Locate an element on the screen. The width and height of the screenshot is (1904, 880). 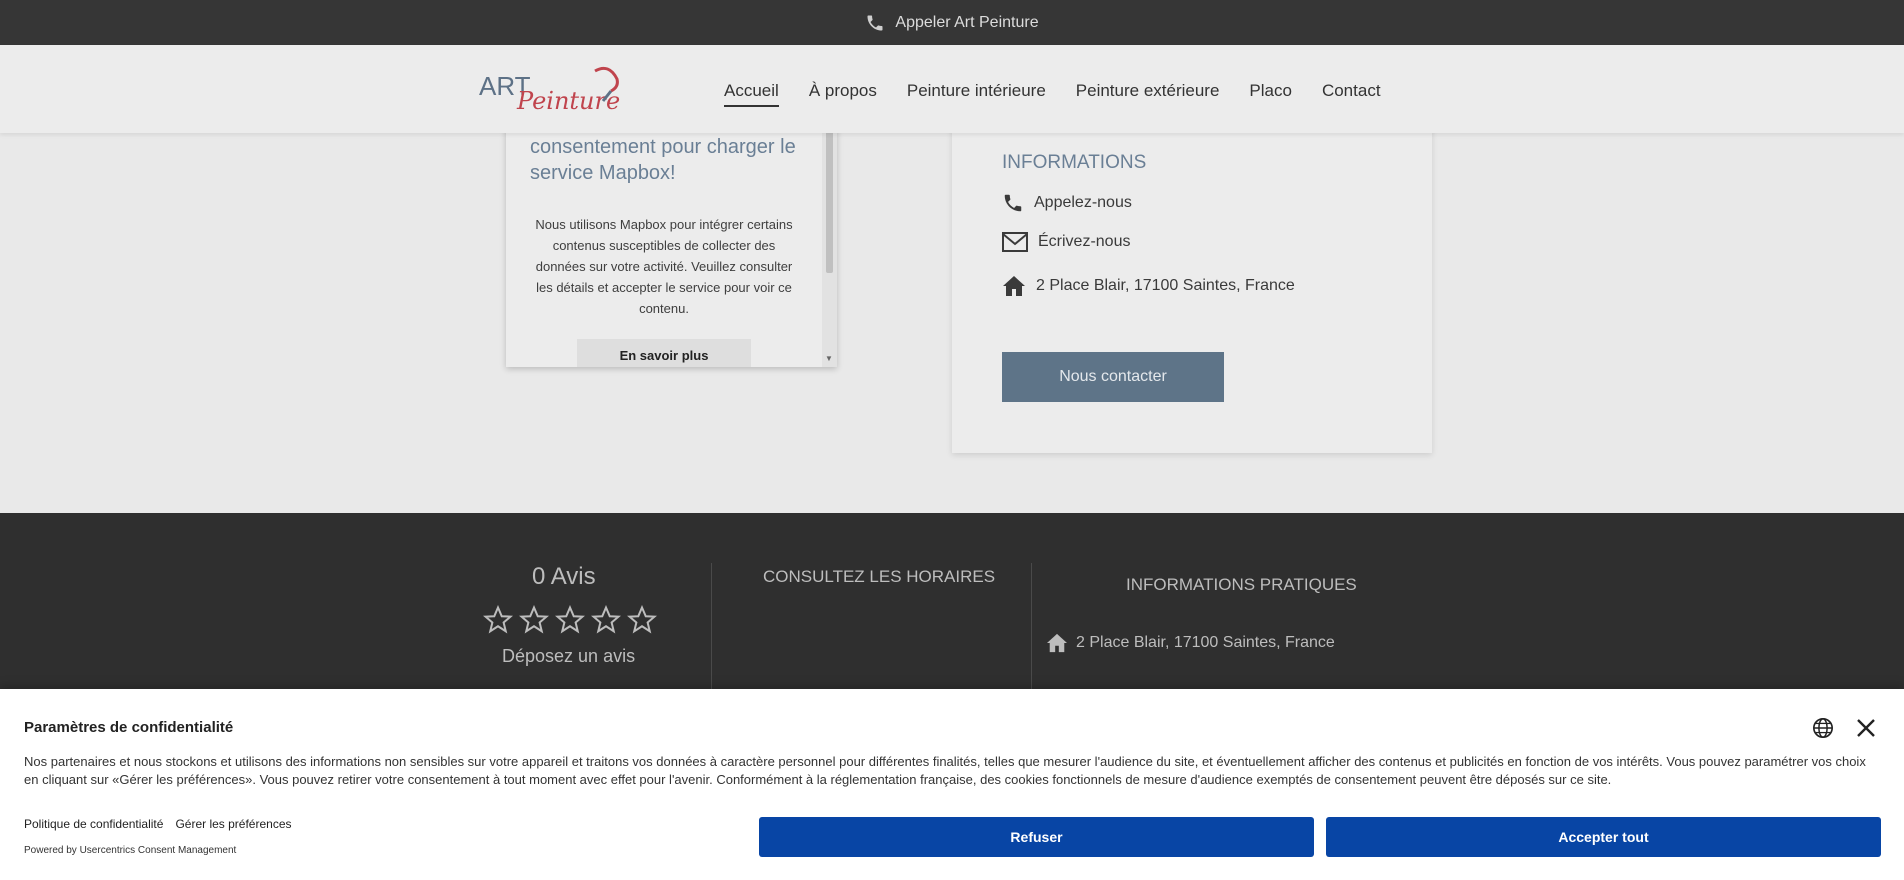
nav-item-peinture-exterieure: Peinture extérieure is located at coordinates (1148, 94).